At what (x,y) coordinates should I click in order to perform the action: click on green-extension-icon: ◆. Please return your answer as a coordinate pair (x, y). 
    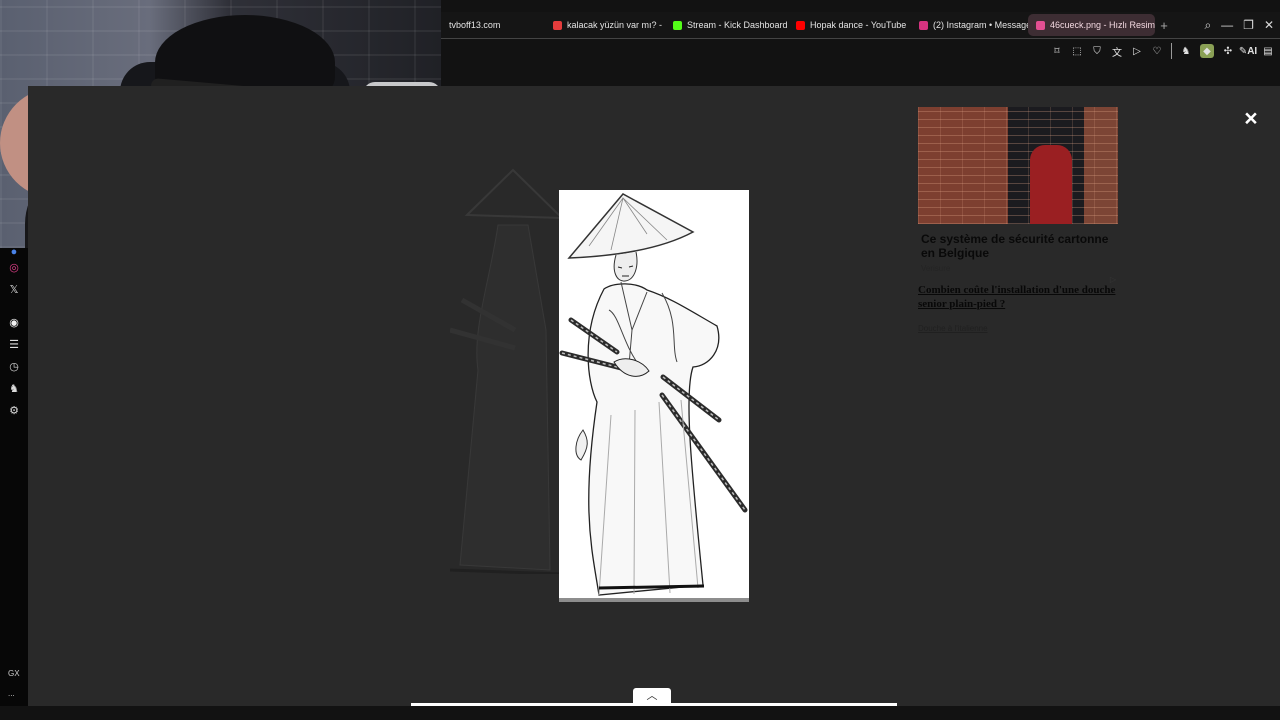
    Looking at the image, I should click on (1207, 51).